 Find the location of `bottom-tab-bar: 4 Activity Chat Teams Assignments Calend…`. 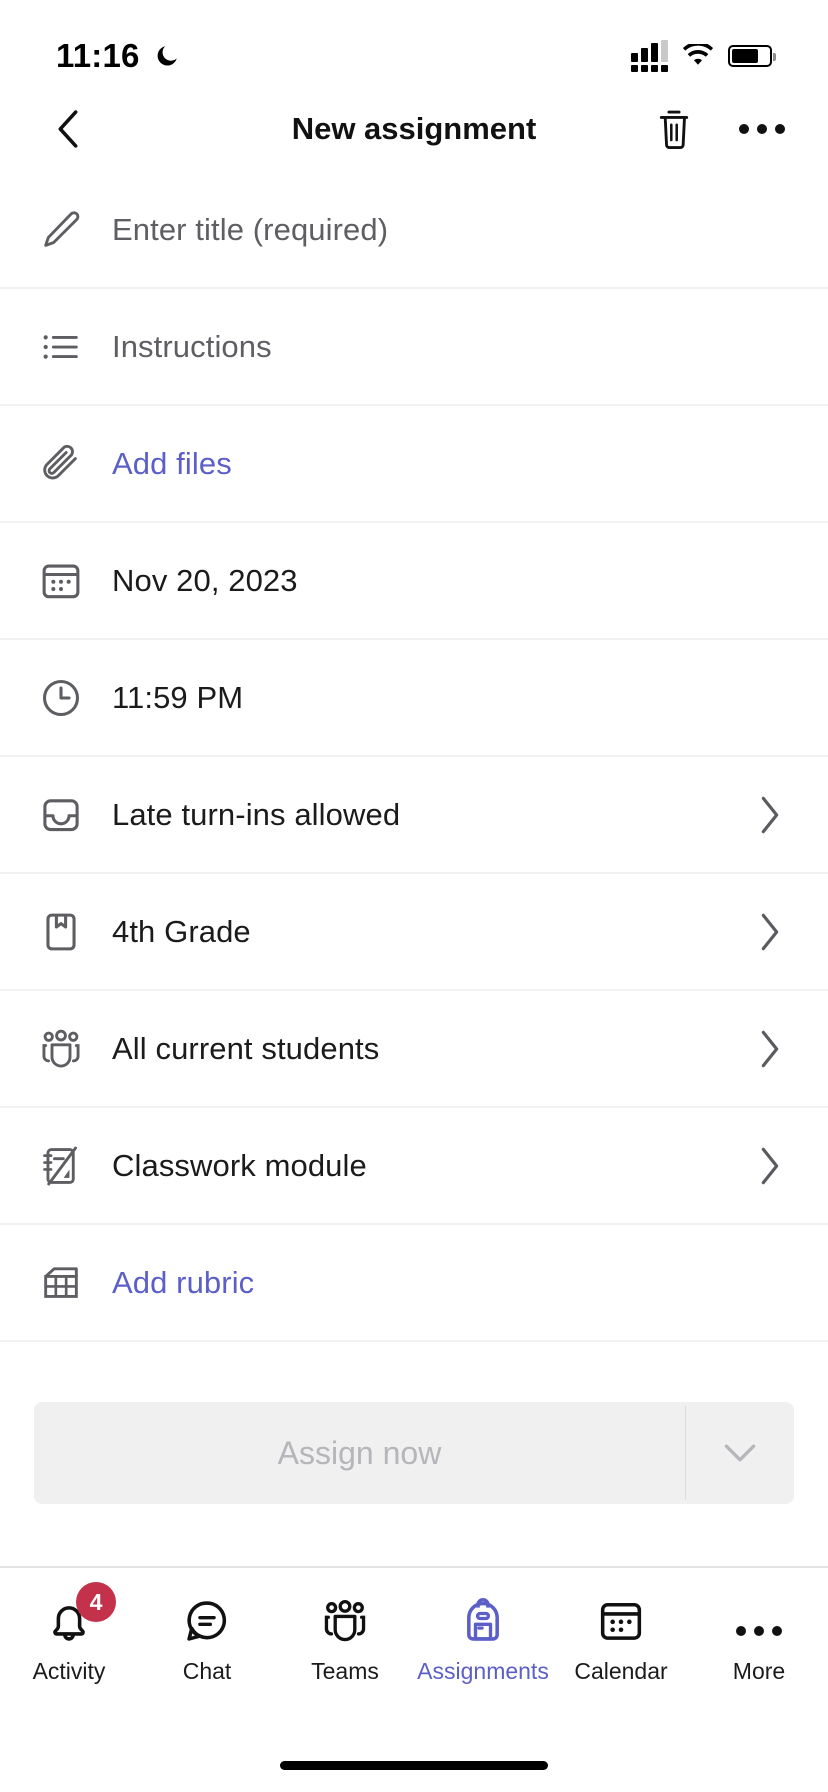

bottom-tab-bar: 4 Activity Chat Teams Assignments Calend… is located at coordinates (414, 1679).